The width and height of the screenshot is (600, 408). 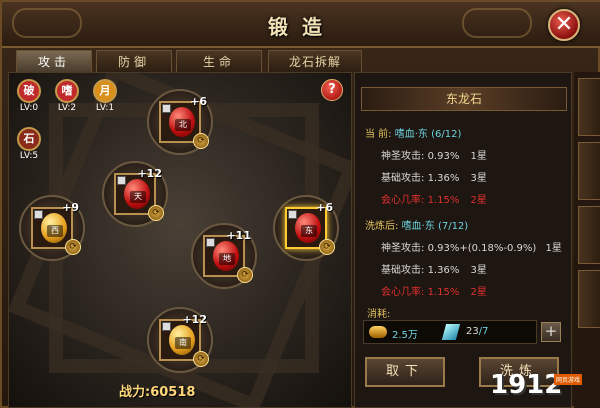 I want to click on current-attr-row: 基础攻击: 1.36% 3星, so click(x=434, y=178).